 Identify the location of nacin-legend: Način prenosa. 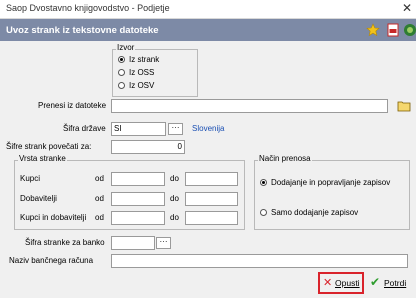
(285, 158).